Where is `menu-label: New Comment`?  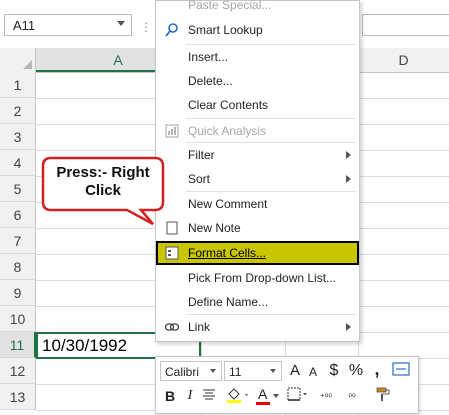 menu-label: New Comment is located at coordinates (228, 204).